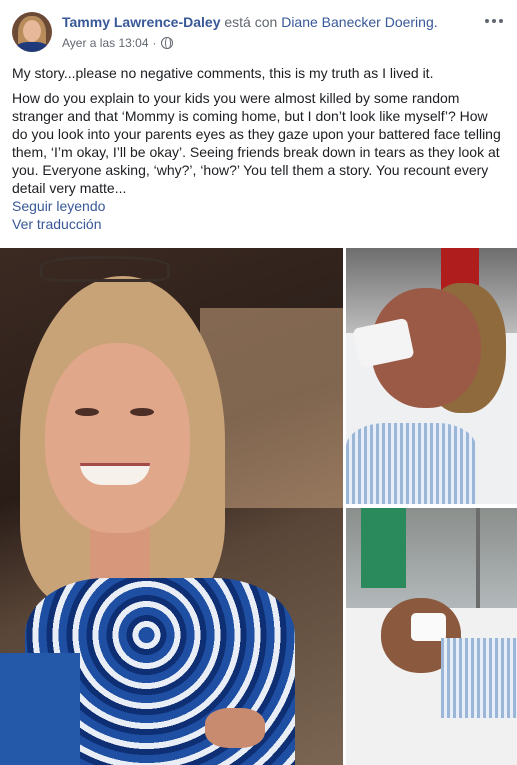 The height and width of the screenshot is (765, 517). I want to click on post-meta: Ayer a las 13:04 ·, so click(117, 43).